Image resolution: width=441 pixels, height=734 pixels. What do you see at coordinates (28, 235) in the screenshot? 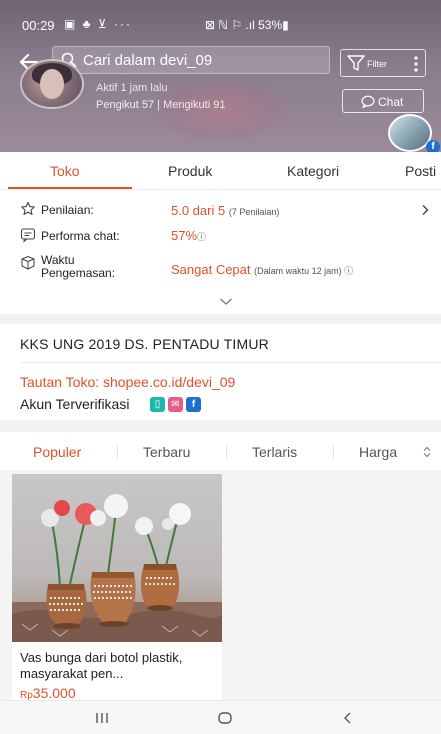
I see `chat-performance-icon` at bounding box center [28, 235].